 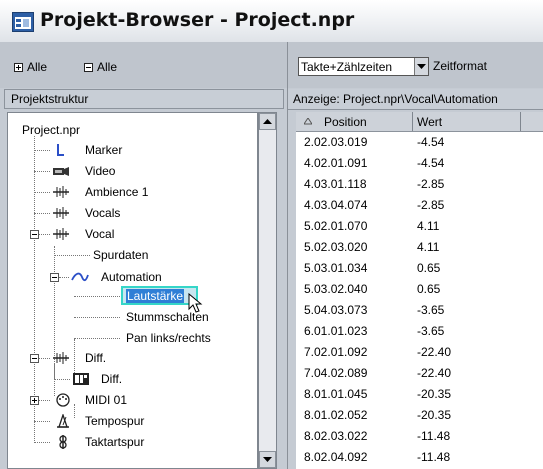 I want to click on table-row: 8.01.02.052 -20.35, so click(x=419, y=415).